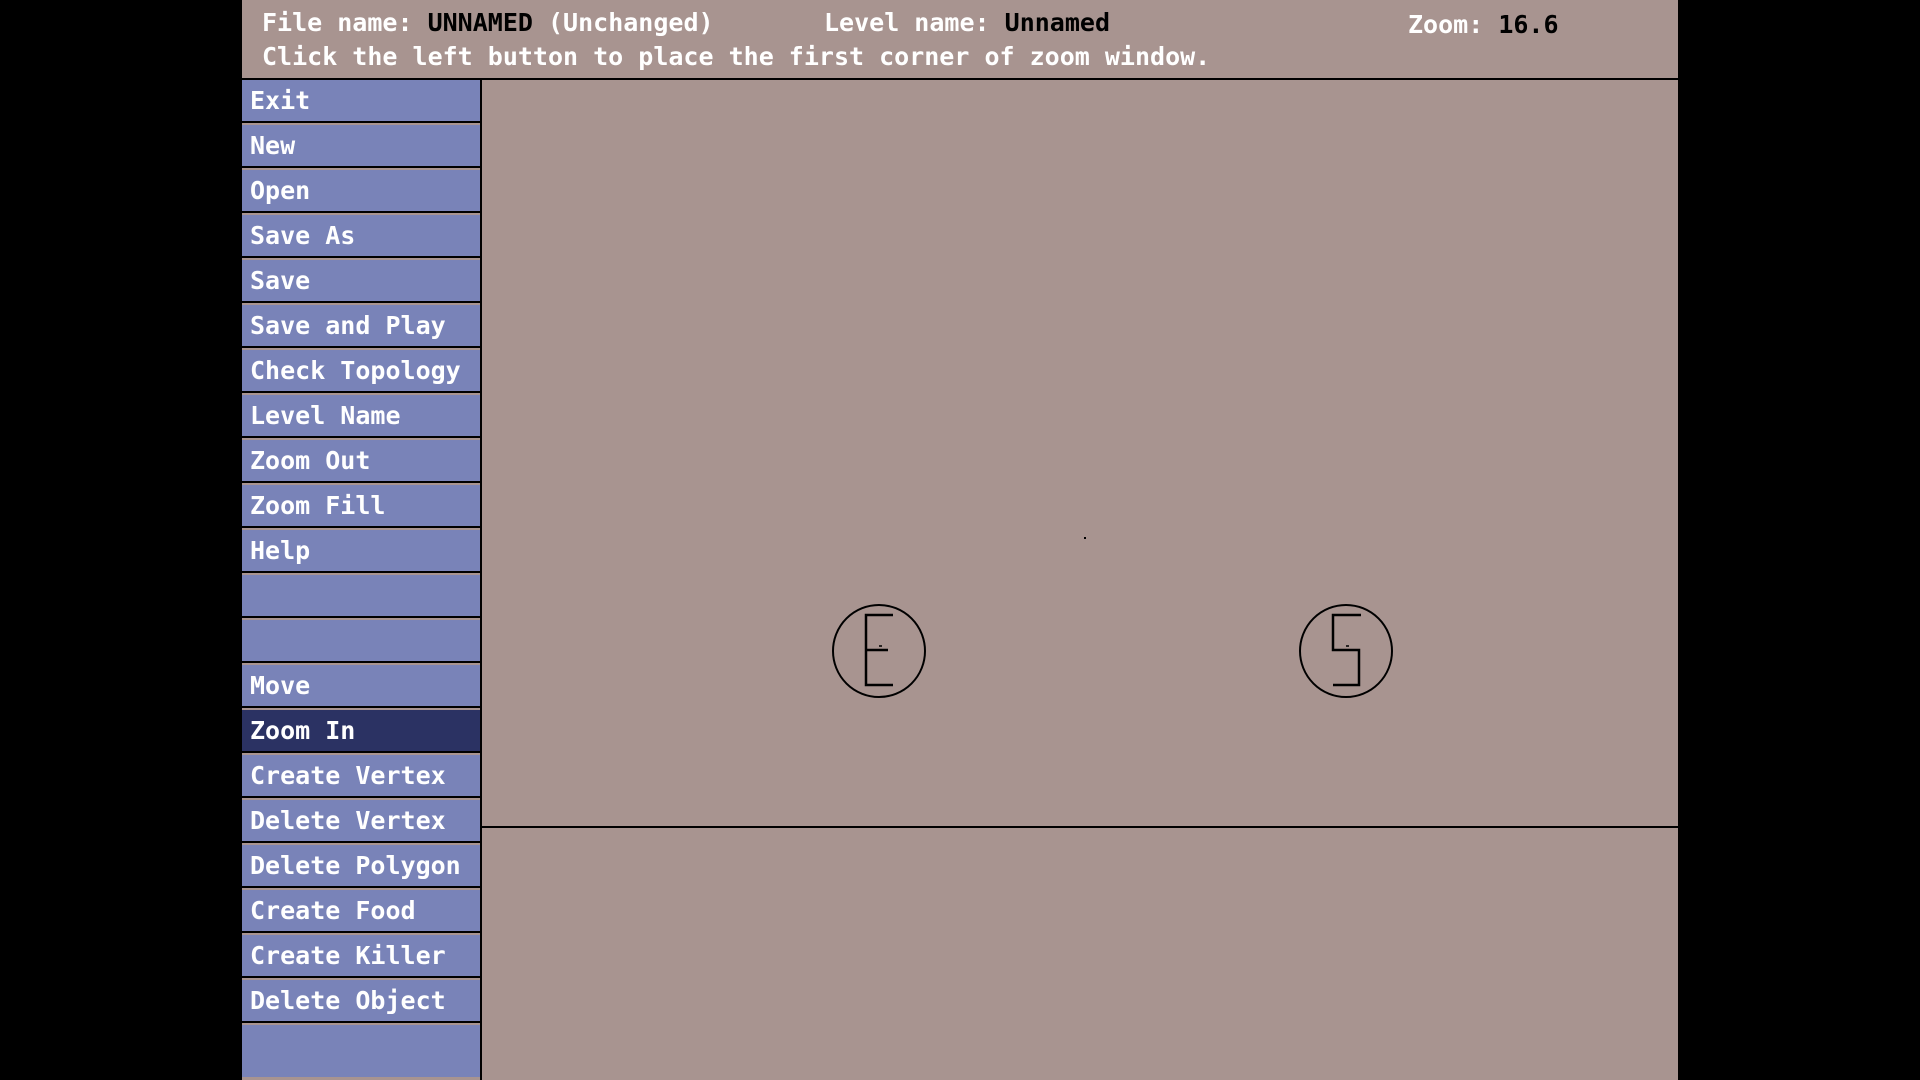 This screenshot has width=1920, height=1080. Describe the element at coordinates (631, 22) in the screenshot. I see `file-state: (Unchanged)` at that location.